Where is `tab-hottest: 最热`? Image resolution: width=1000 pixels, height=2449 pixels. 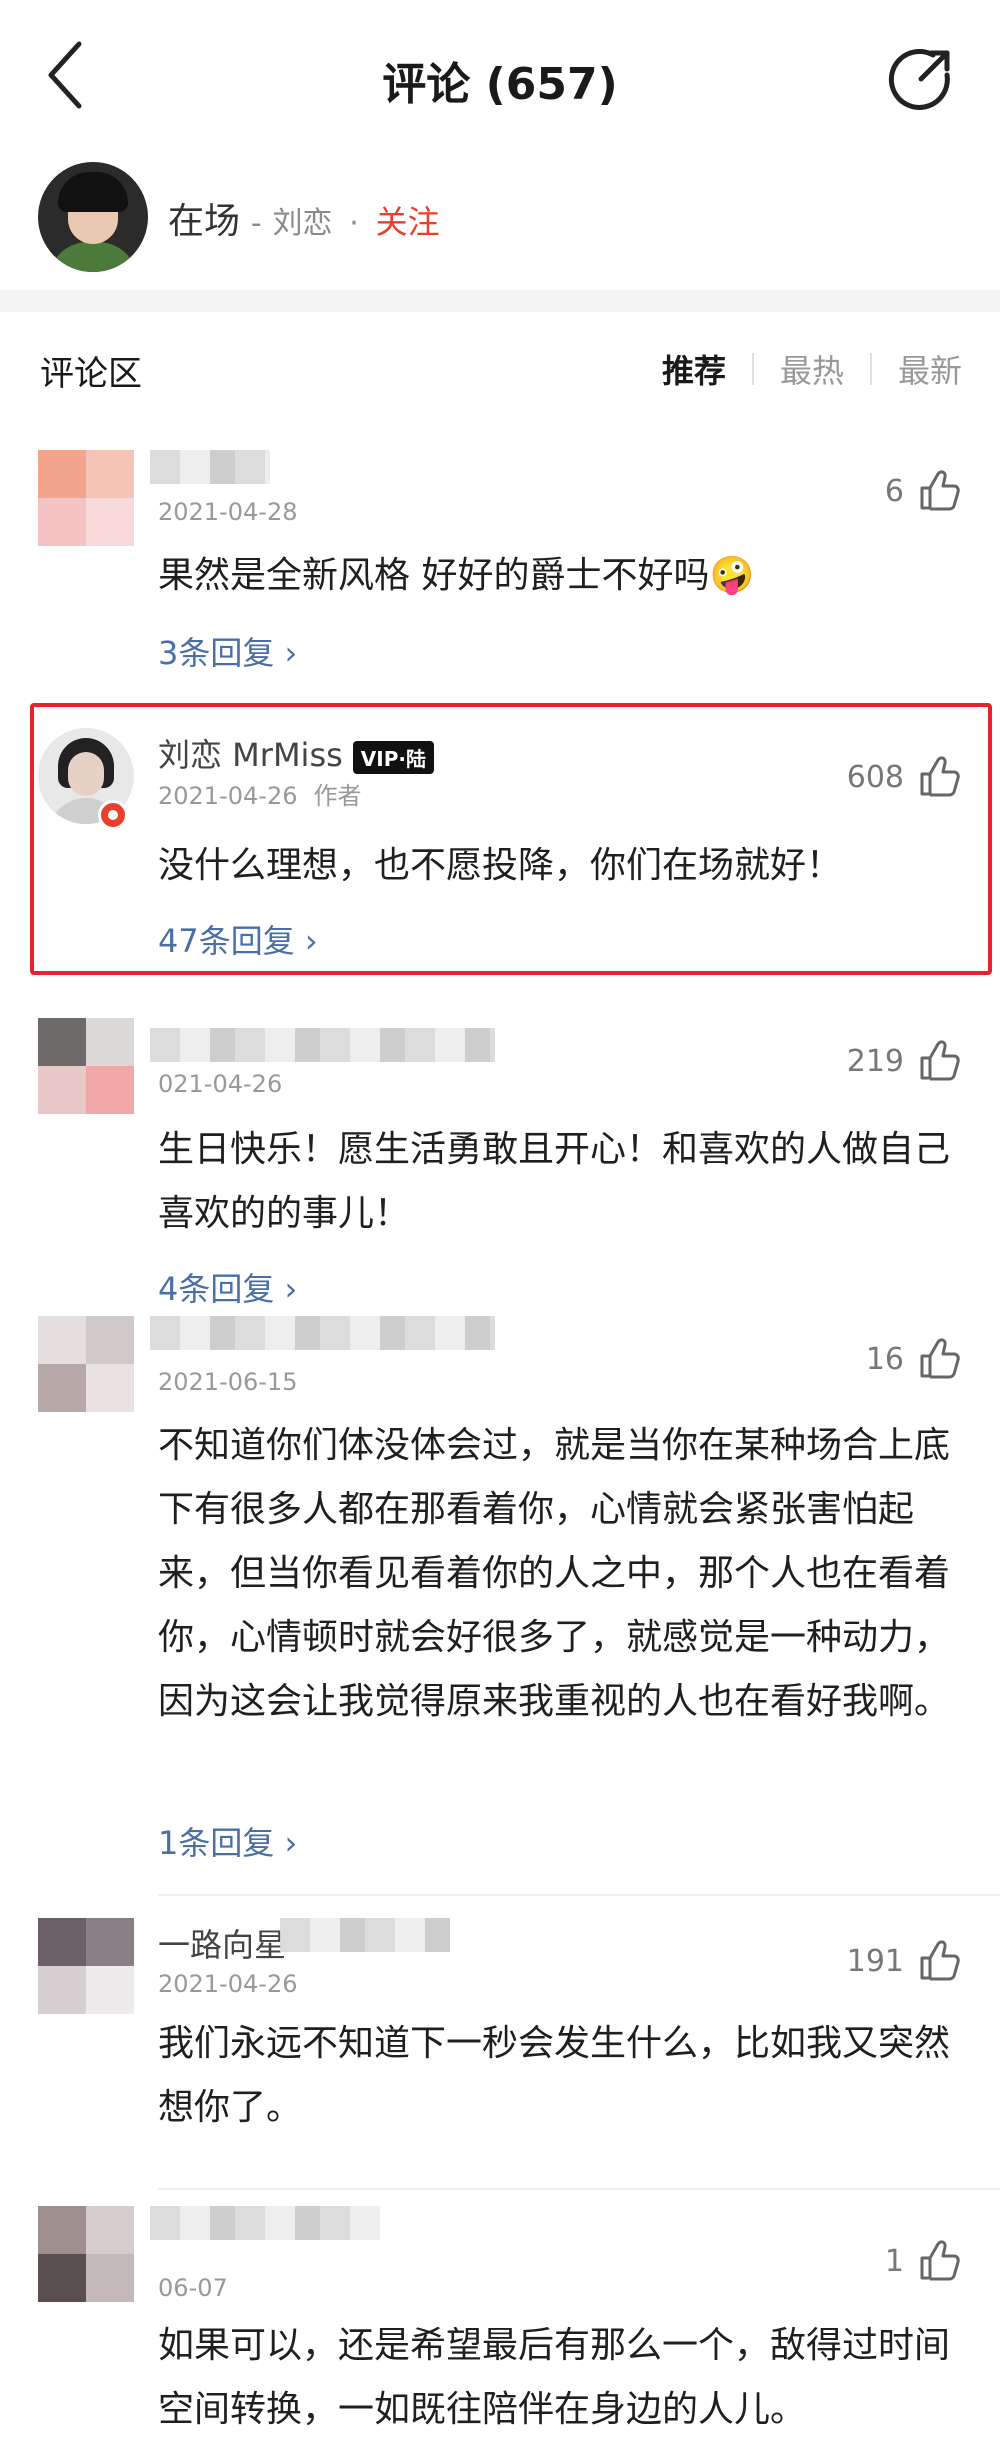
tab-hottest: 最热 is located at coordinates (812, 369).